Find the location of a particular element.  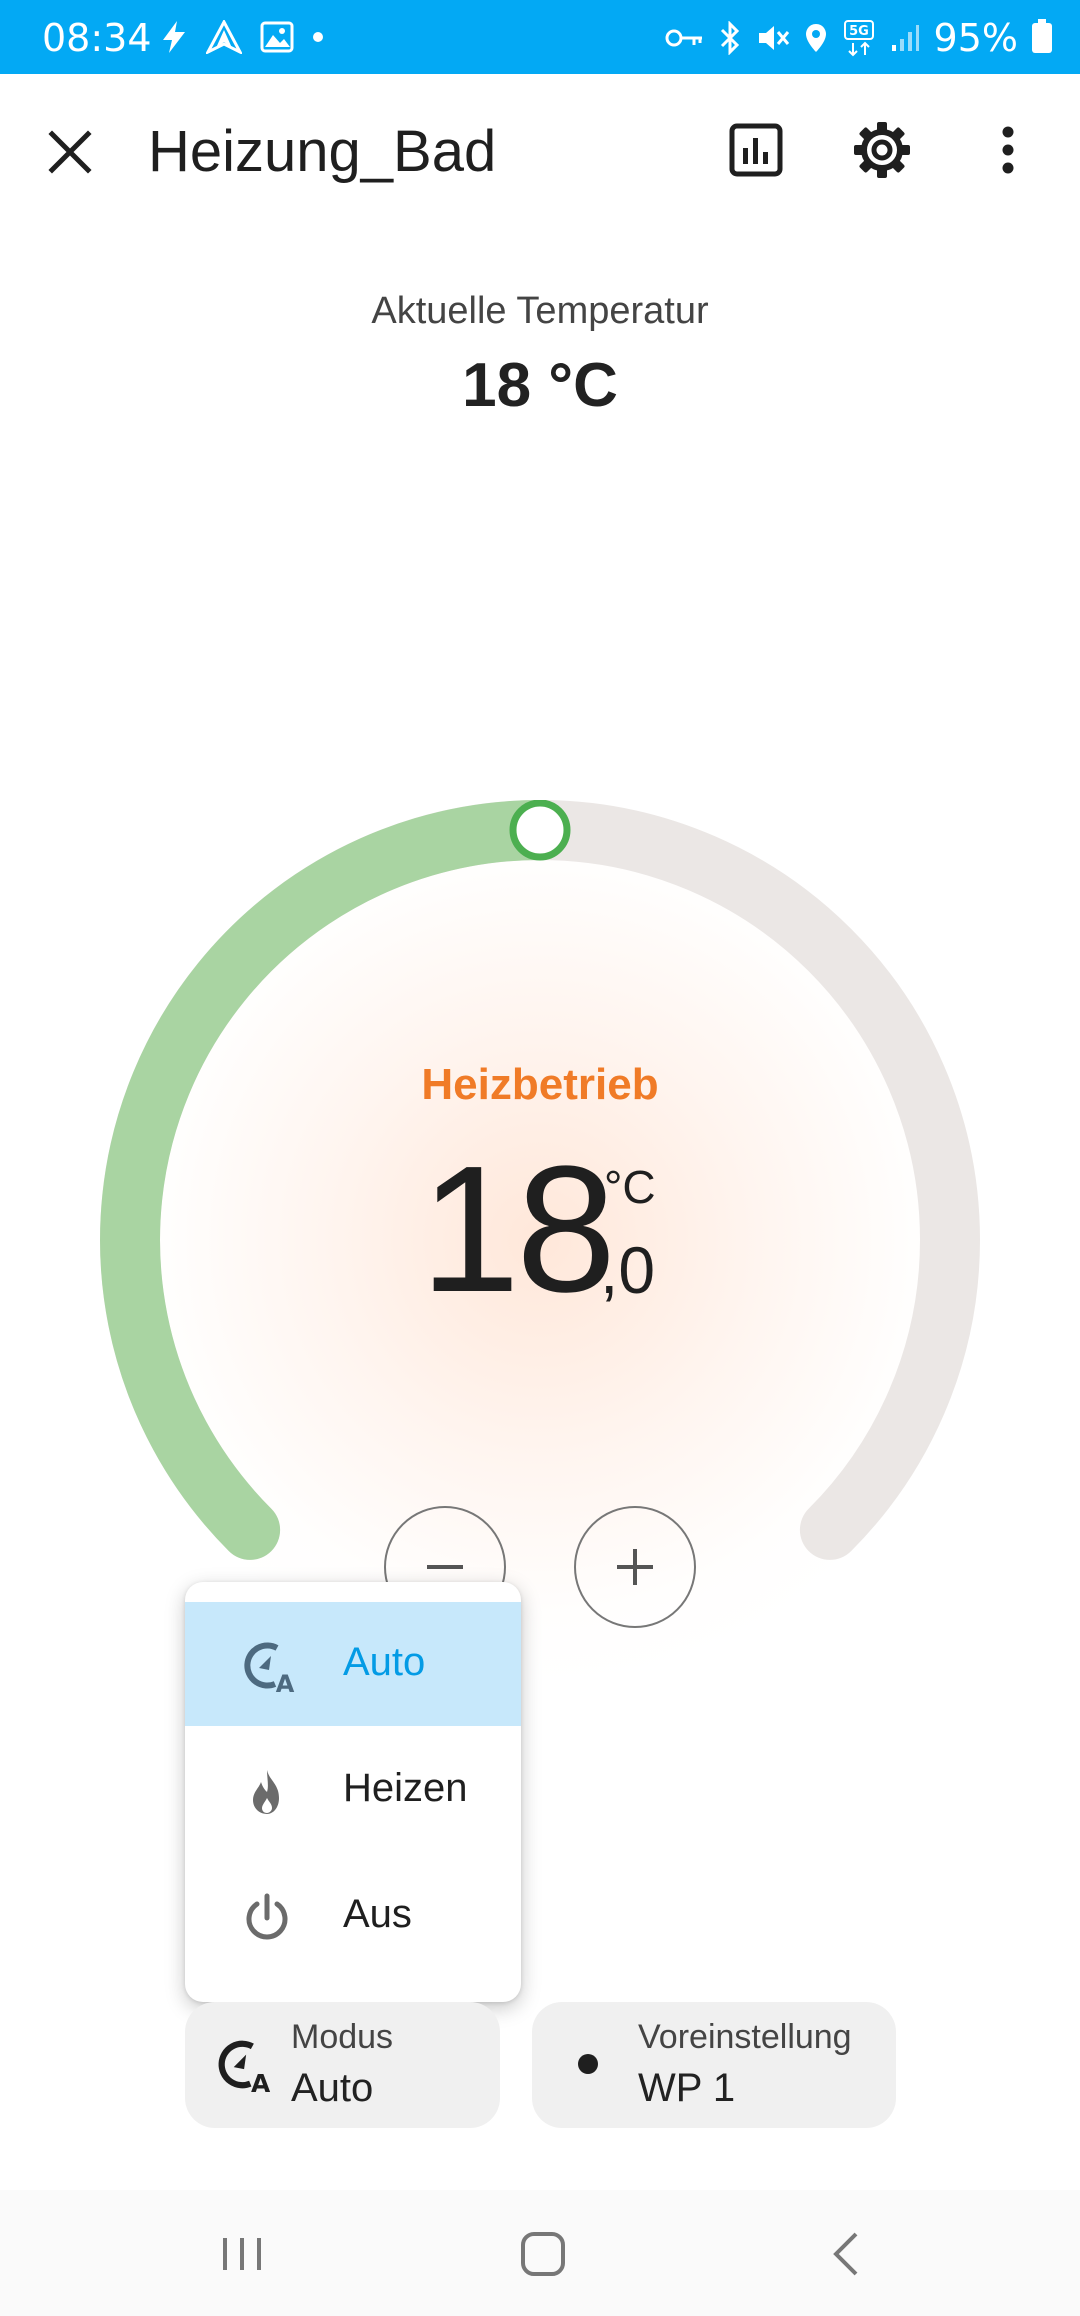

battery-icon is located at coordinates (1042, 36).